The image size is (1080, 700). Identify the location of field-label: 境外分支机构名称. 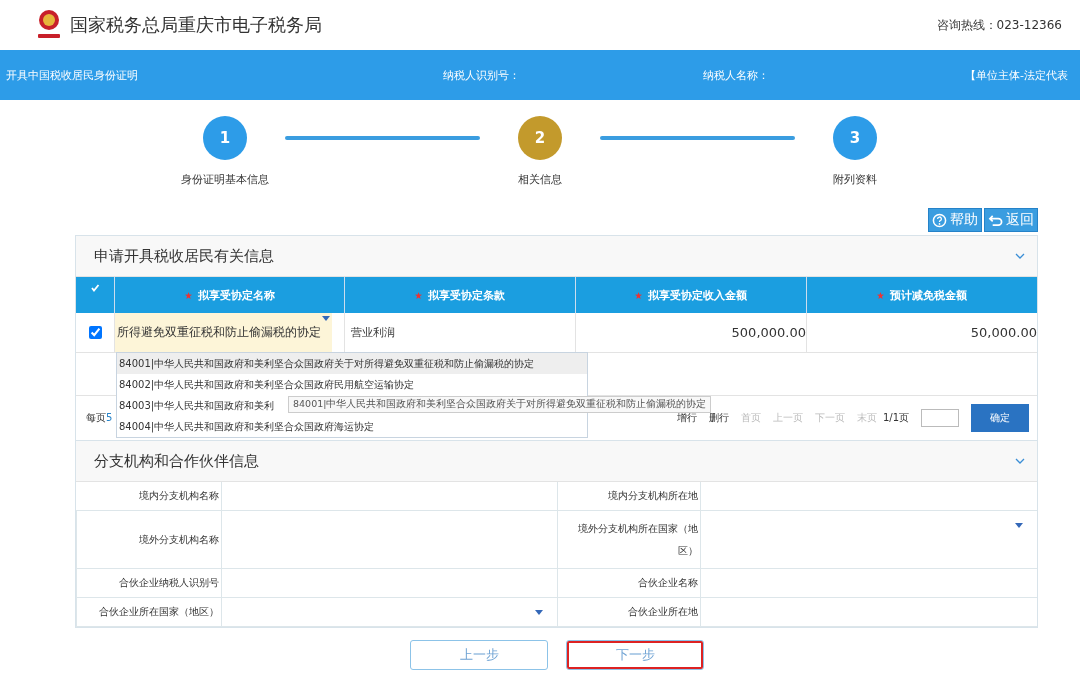
(179, 539).